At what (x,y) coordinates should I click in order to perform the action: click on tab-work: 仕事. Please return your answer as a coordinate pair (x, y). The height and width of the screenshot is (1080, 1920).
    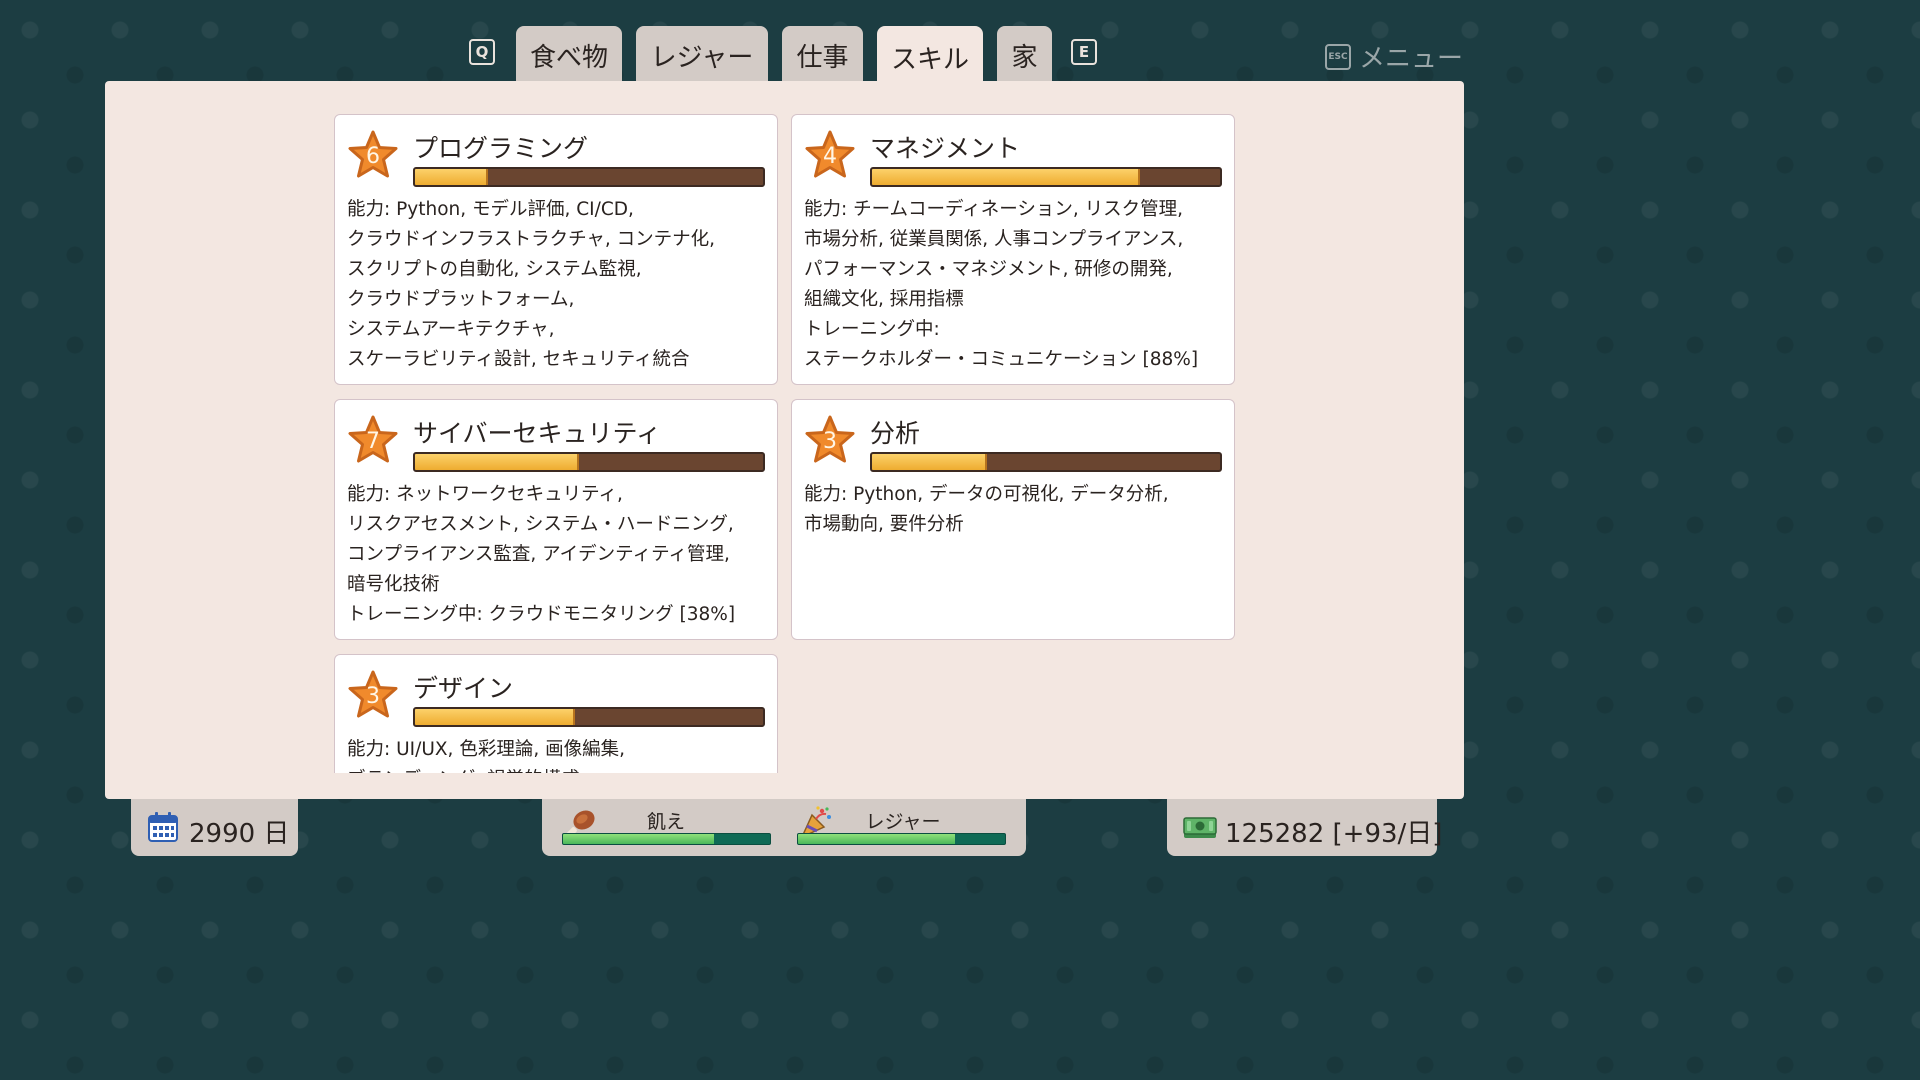
    Looking at the image, I should click on (822, 54).